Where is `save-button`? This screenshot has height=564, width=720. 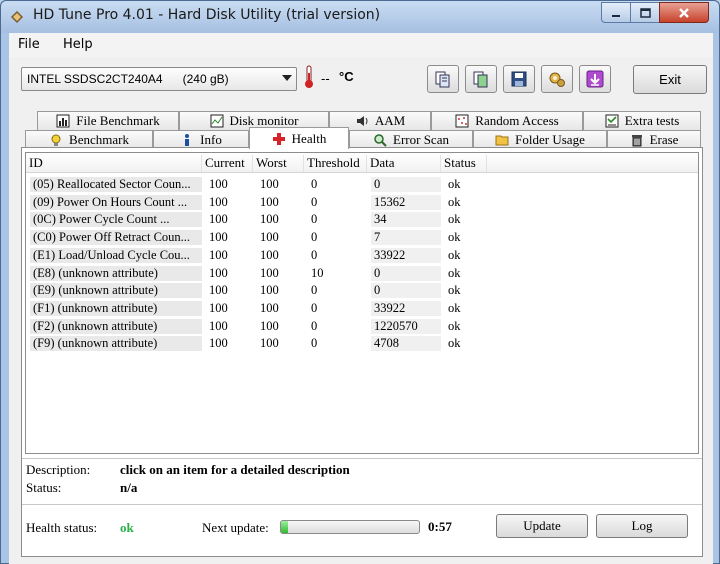 save-button is located at coordinates (519, 79).